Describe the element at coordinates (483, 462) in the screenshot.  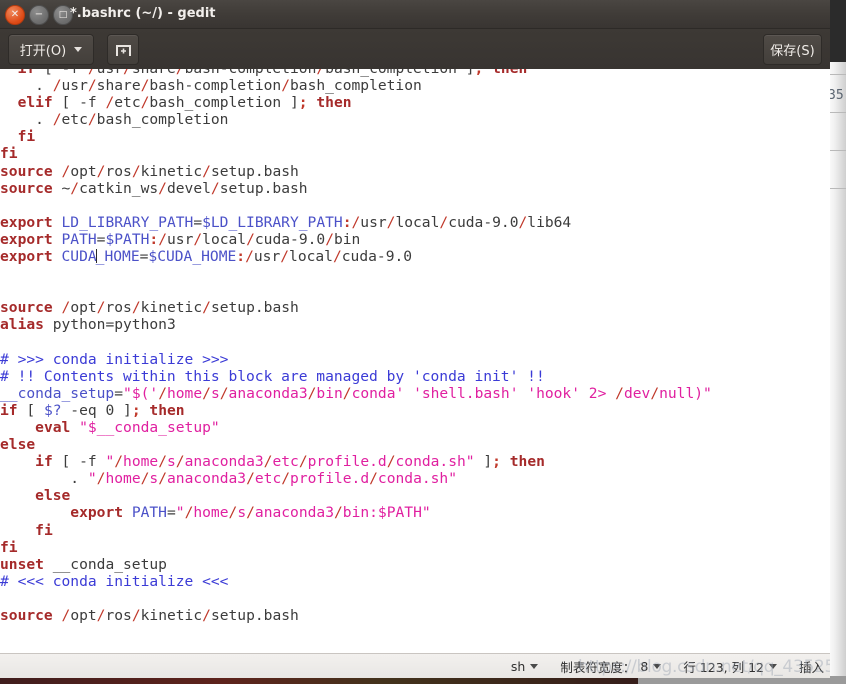
I see `code-token: ]` at that location.